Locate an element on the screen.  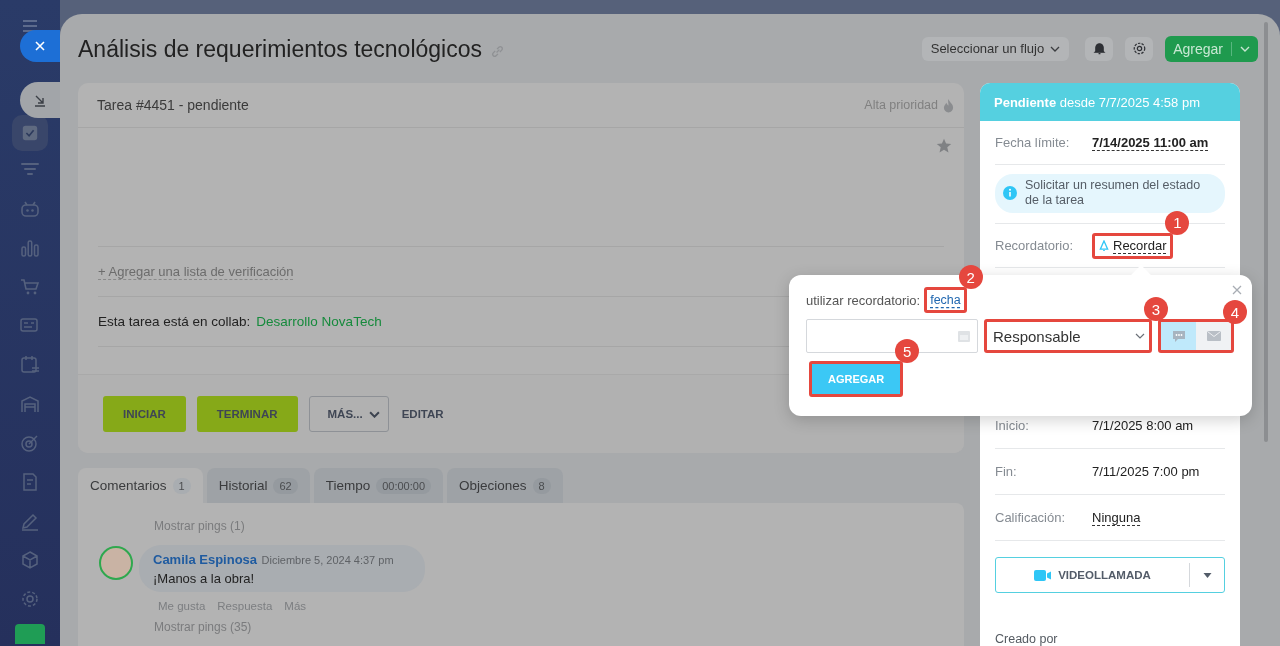
robot-icon is located at coordinates (30, 209).